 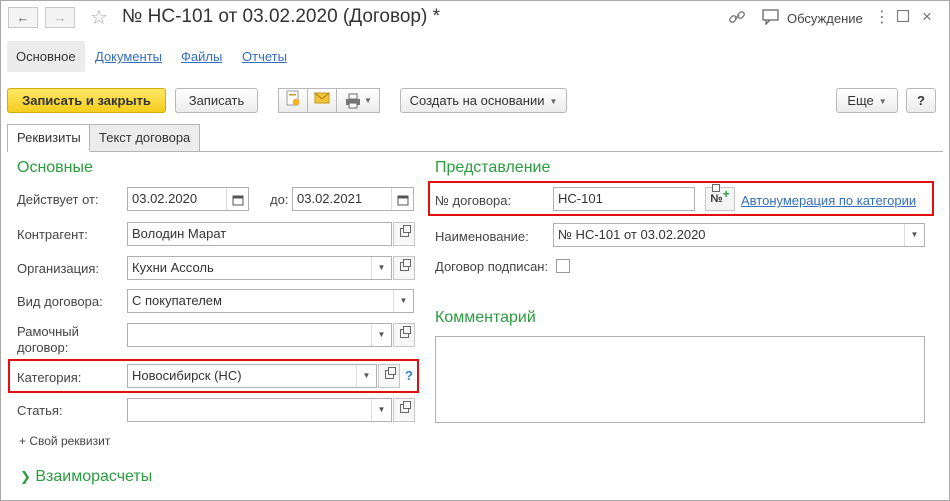 I want to click on frame-contract-field: ▼, so click(x=259, y=335).